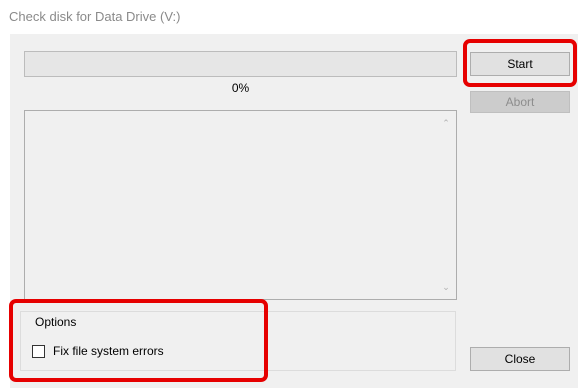 The width and height of the screenshot is (578, 388). Describe the element at coordinates (520, 359) in the screenshot. I see `close-button: Close` at that location.